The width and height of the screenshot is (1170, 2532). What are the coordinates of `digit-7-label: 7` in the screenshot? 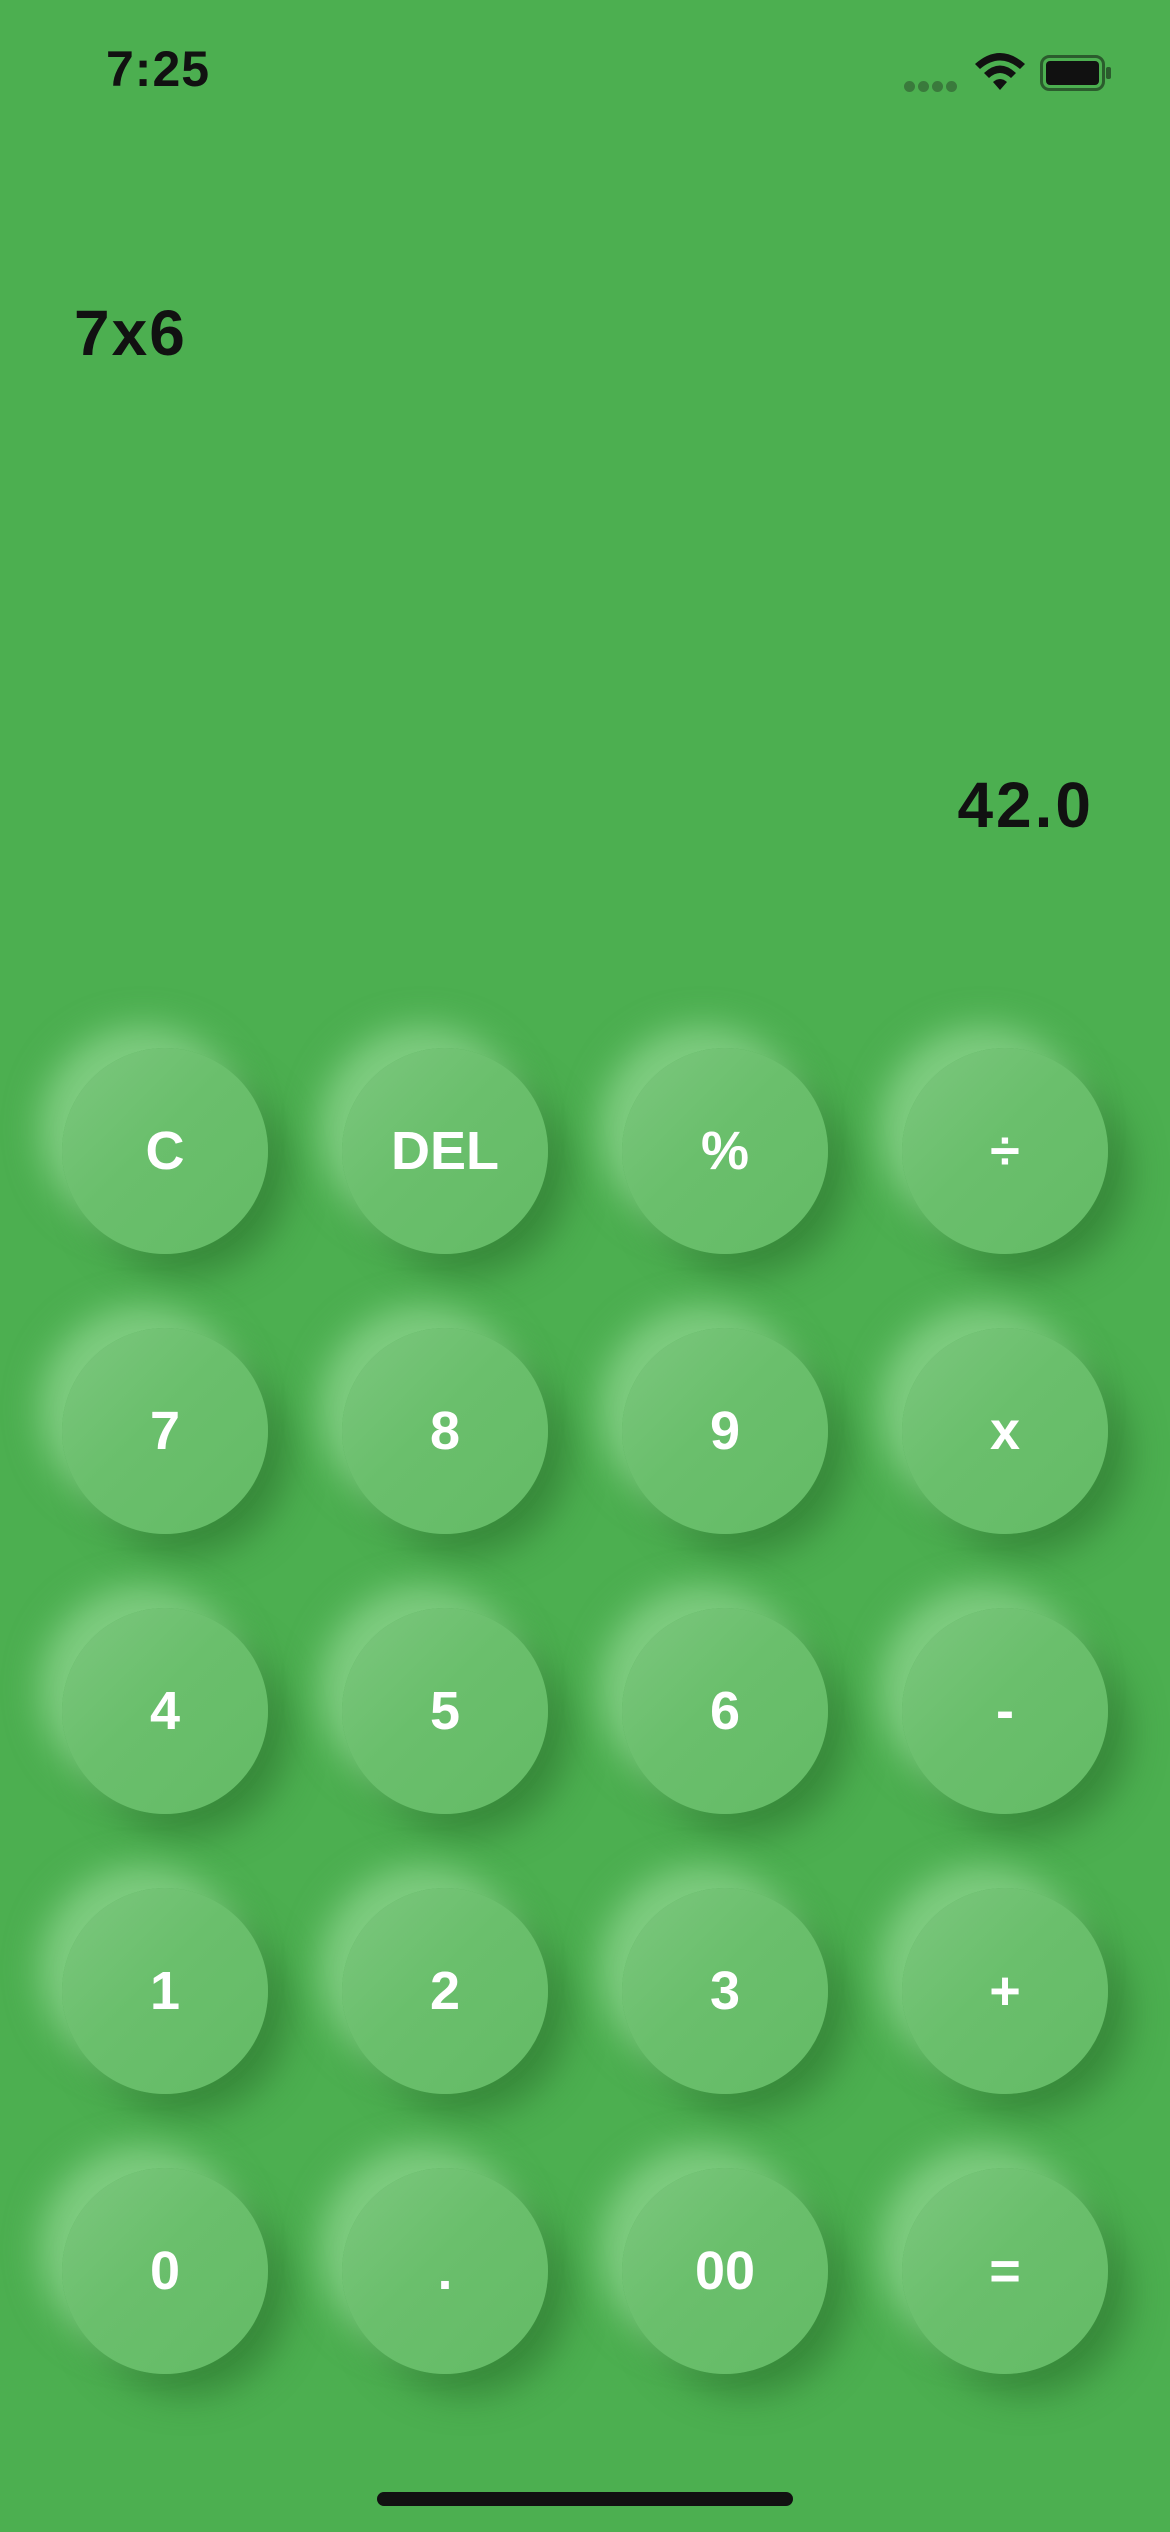 It's located at (165, 1431).